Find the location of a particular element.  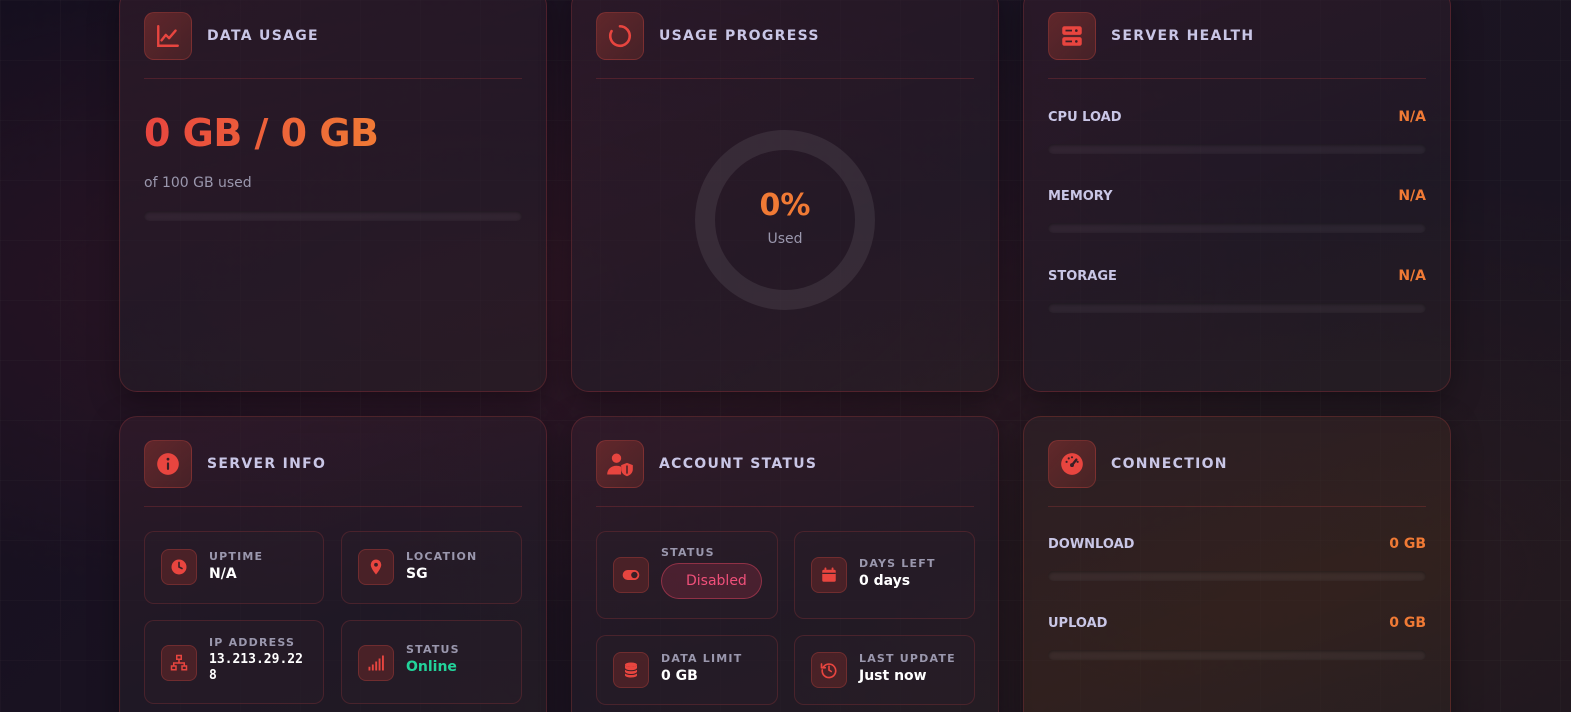

database-icon is located at coordinates (631, 670).